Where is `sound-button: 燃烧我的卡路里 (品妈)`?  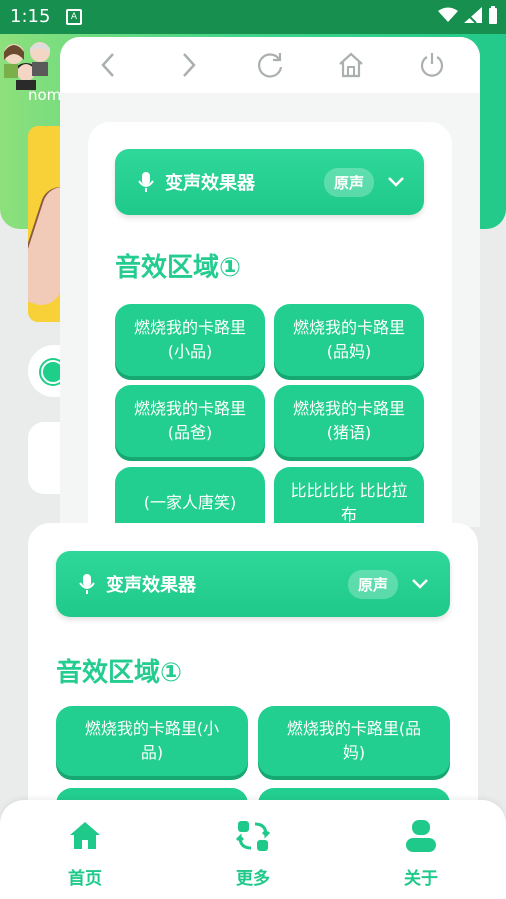 sound-button: 燃烧我的卡路里 (品妈) is located at coordinates (349, 340).